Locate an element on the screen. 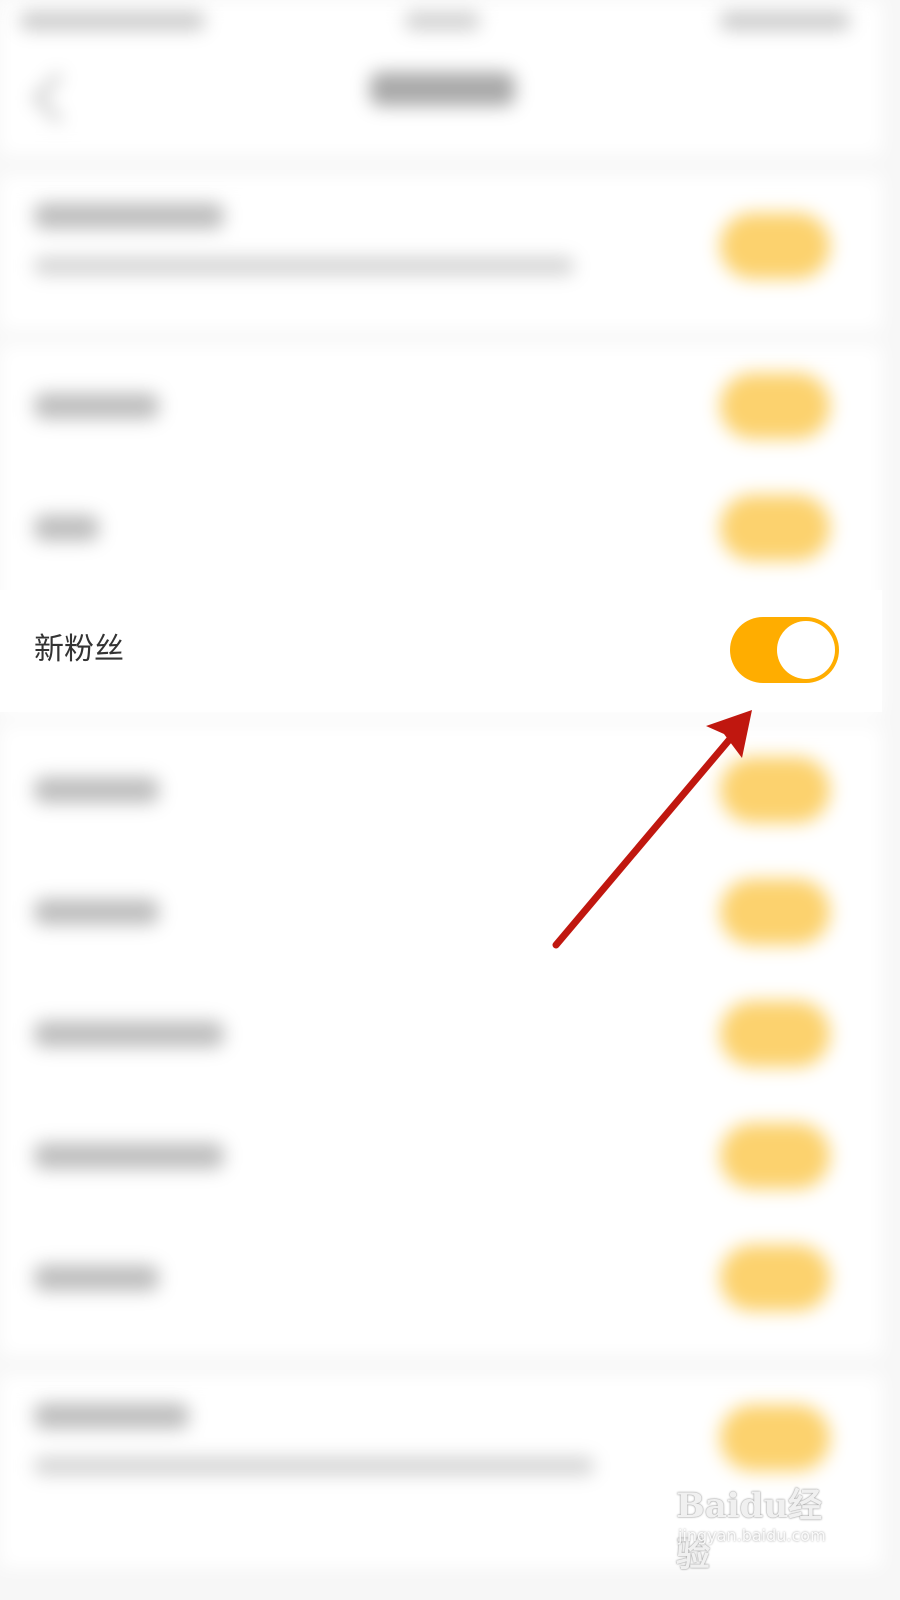  baidu-jingyan-watermark: Baidu经验 jingyan.baidu.com is located at coordinates (761, 1526).